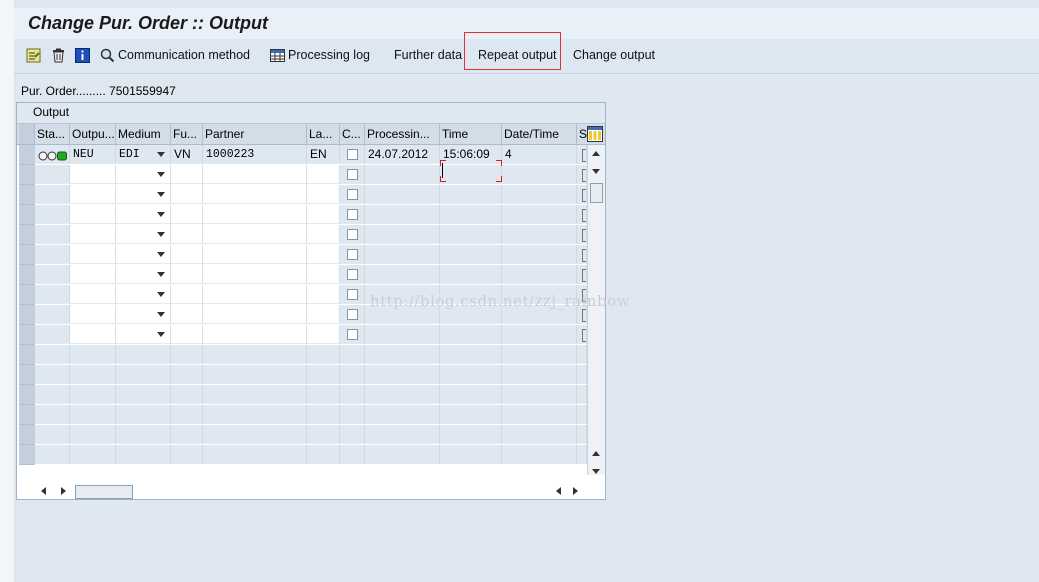 The width and height of the screenshot is (1039, 582). I want to click on column-settings-icon, so click(595, 134).